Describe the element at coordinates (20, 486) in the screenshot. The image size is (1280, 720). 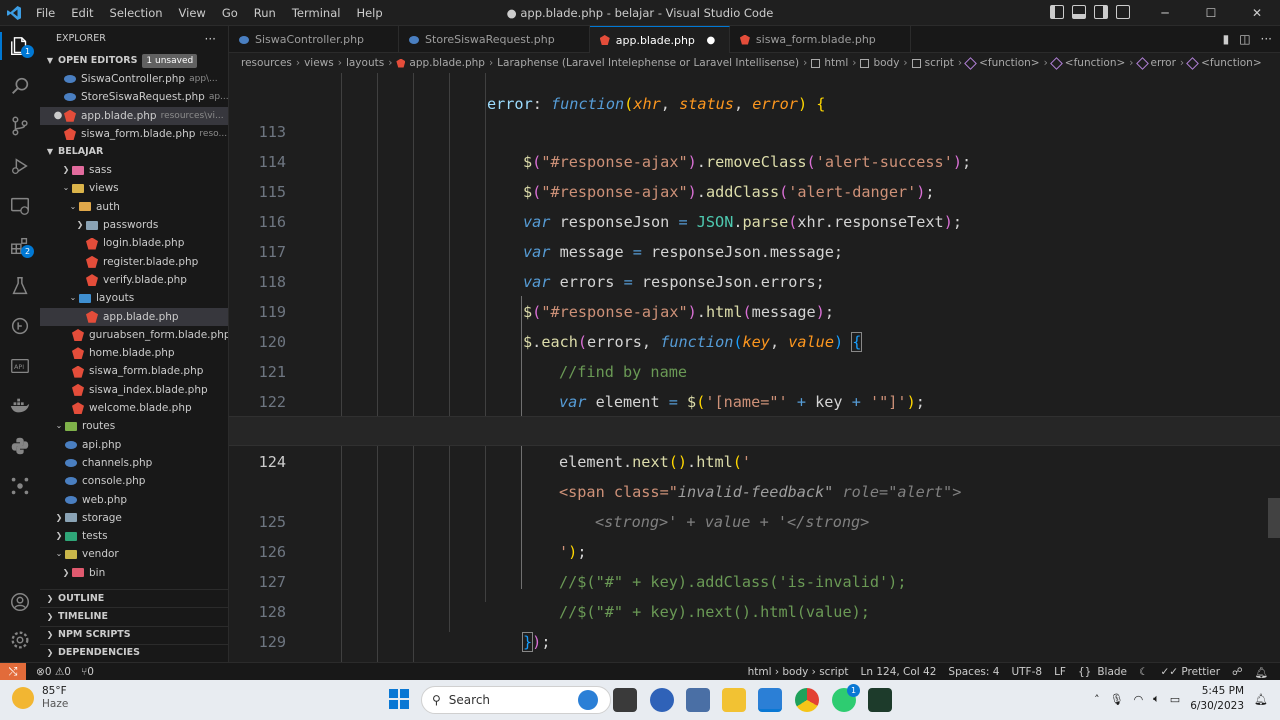
I see `project-manager-icon` at that location.